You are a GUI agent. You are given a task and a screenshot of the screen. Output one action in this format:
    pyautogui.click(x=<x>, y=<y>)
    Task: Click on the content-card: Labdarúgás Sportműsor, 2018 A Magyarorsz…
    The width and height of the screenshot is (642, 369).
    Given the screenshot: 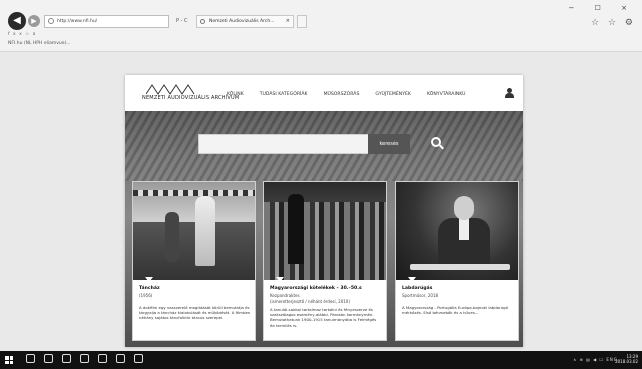 What is the action you would take?
    pyautogui.click(x=457, y=261)
    